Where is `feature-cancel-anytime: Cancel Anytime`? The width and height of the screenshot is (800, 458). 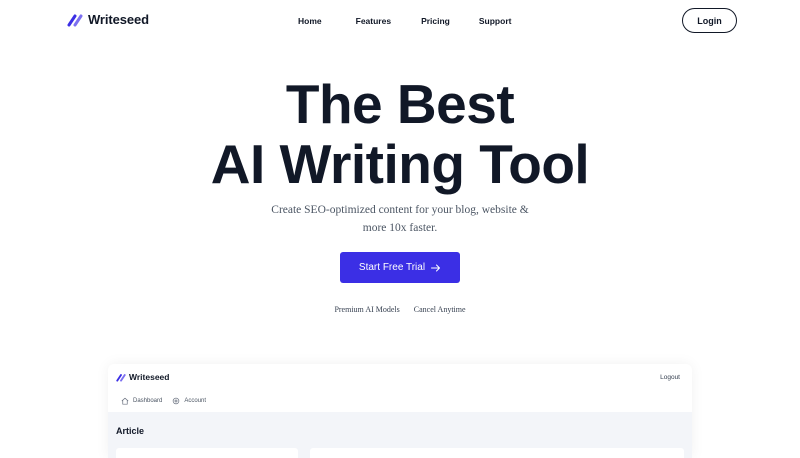 feature-cancel-anytime: Cancel Anytime is located at coordinates (439, 309).